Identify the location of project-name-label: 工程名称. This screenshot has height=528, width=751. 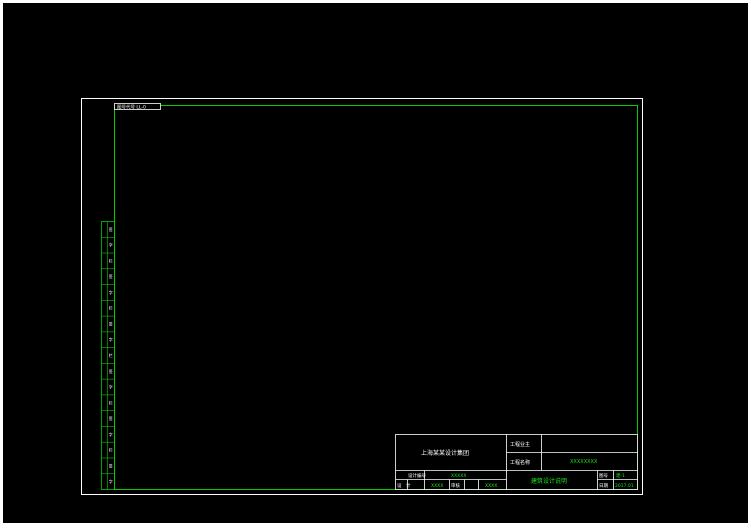
(520, 462).